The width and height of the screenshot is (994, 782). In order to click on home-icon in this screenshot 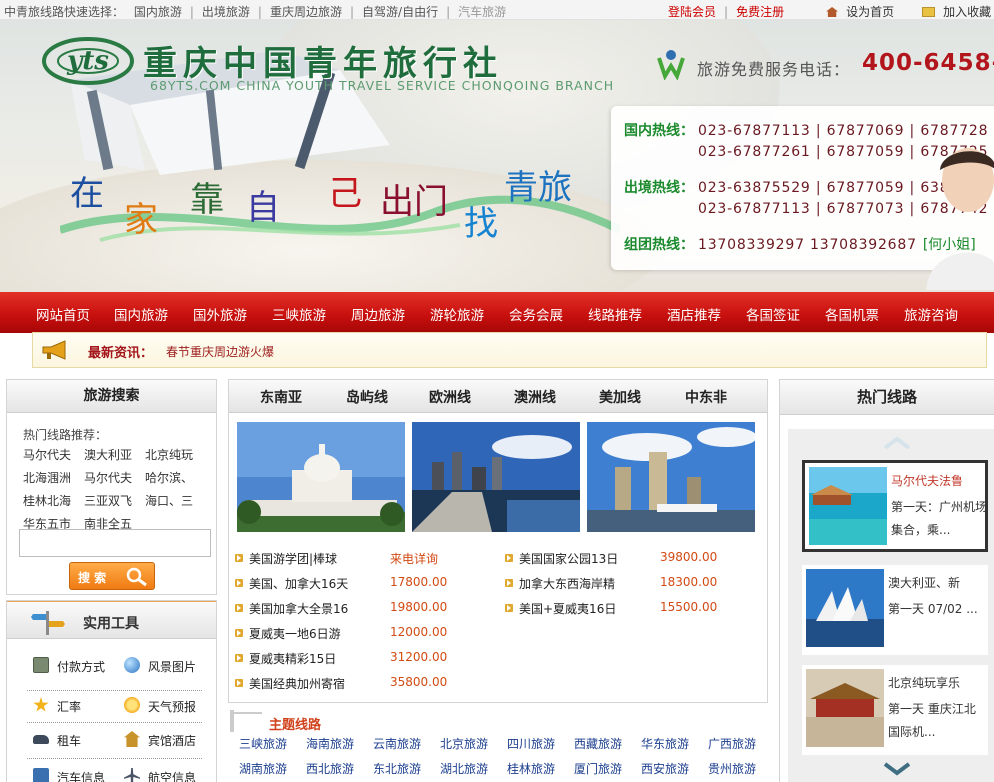, I will do `click(832, 12)`.